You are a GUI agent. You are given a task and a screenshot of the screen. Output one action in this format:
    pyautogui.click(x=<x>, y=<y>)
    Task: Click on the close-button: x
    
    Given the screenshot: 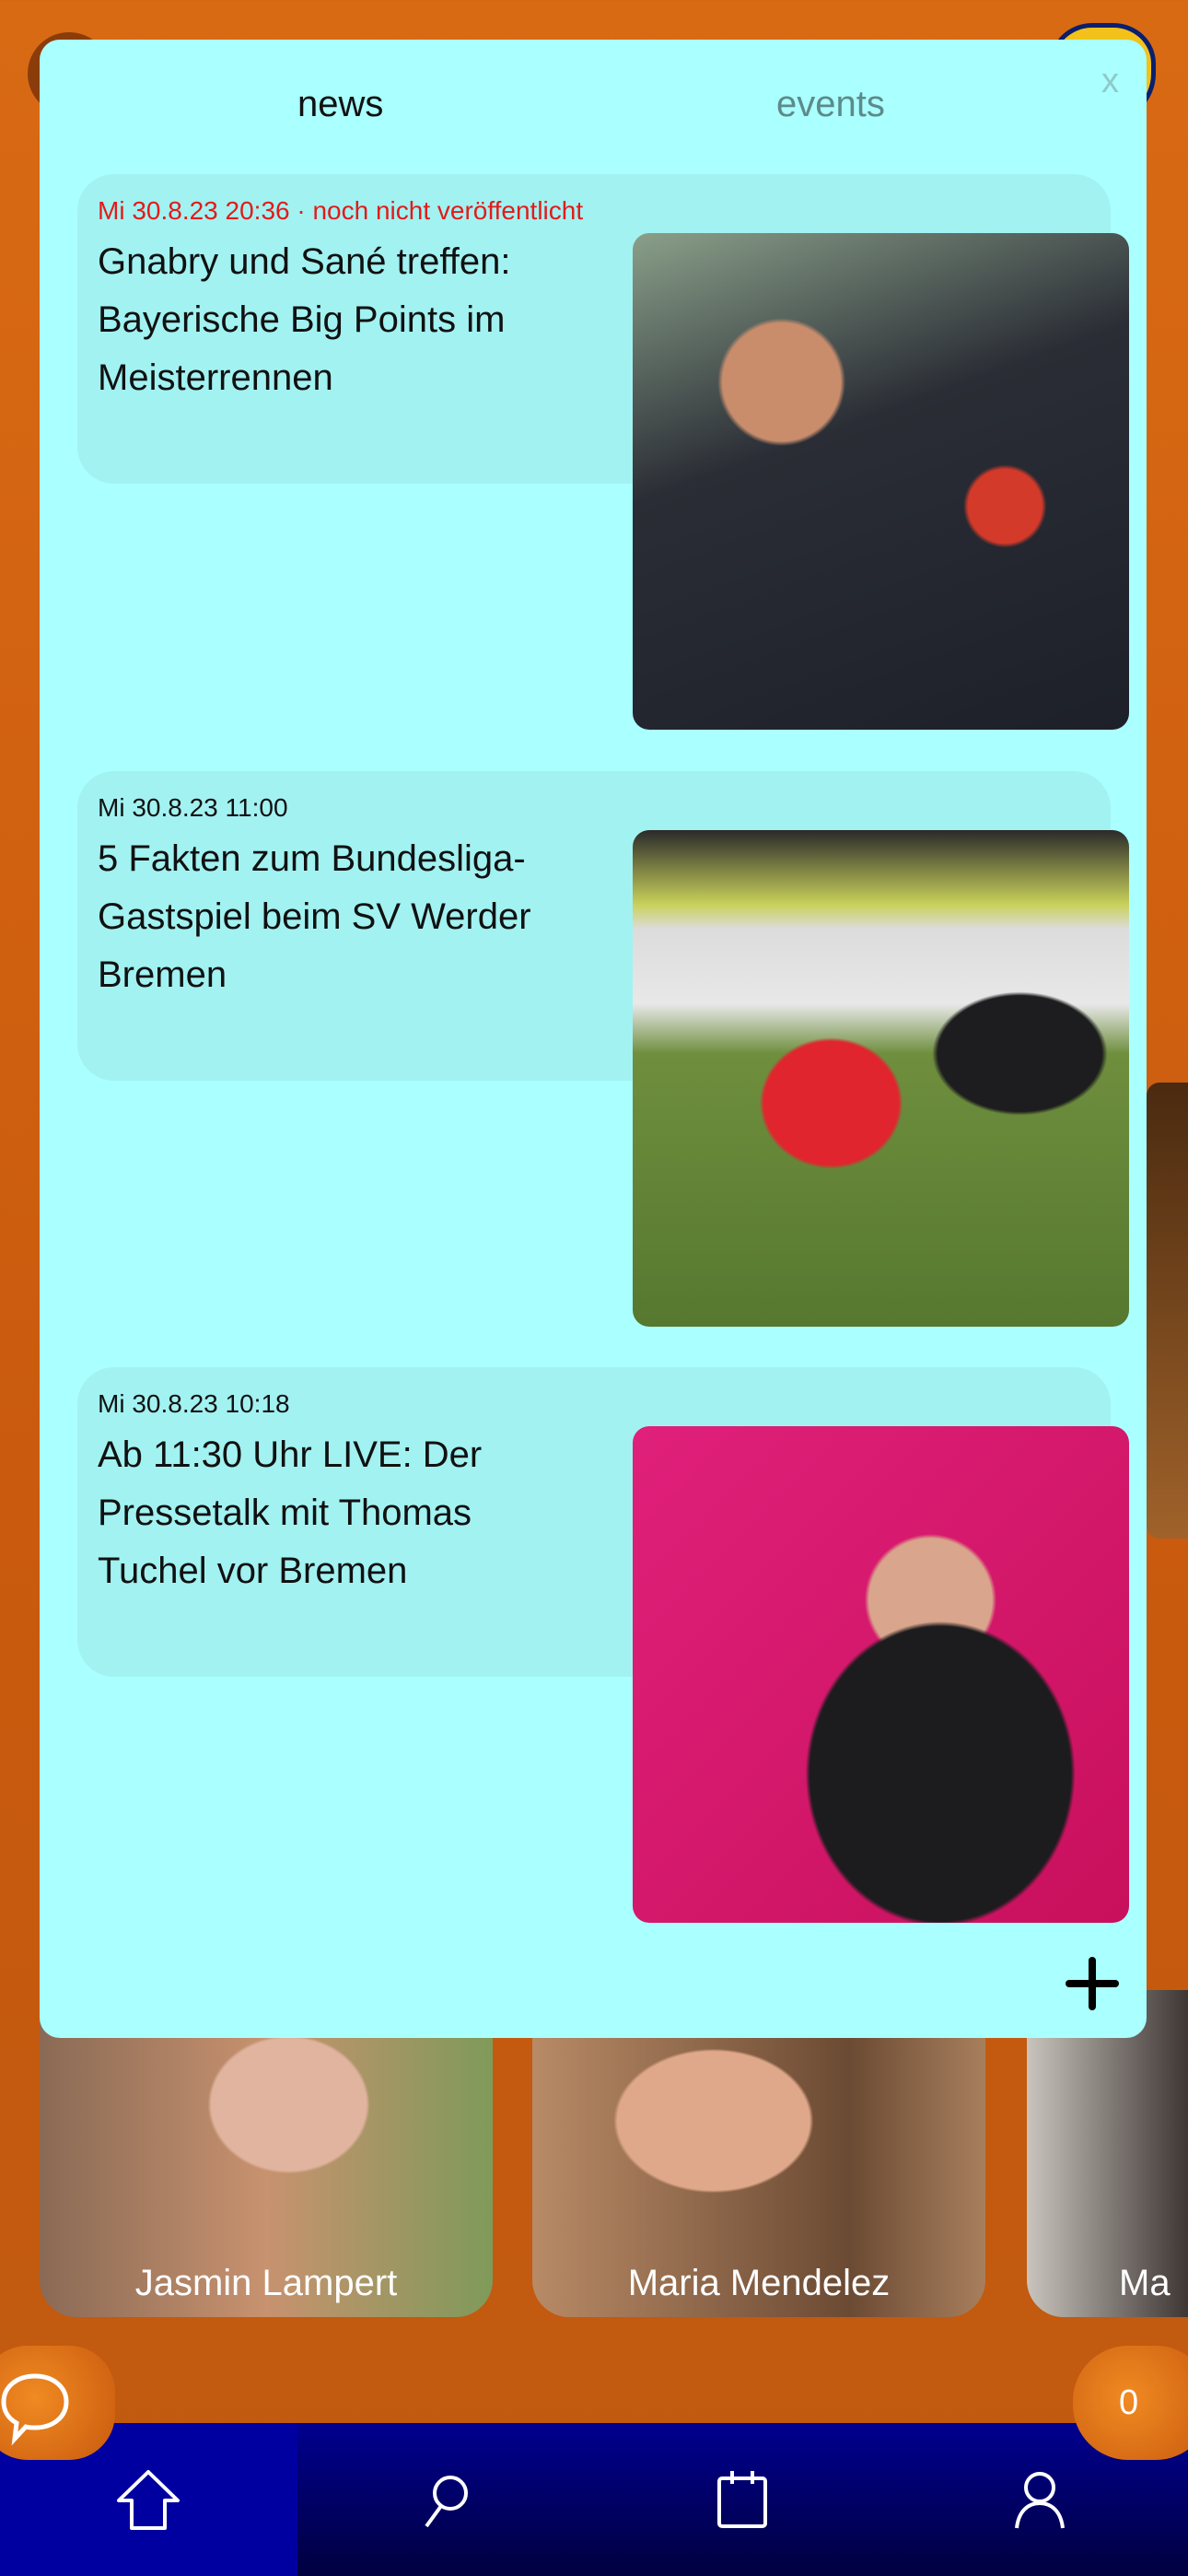 What is the action you would take?
    pyautogui.click(x=1110, y=81)
    